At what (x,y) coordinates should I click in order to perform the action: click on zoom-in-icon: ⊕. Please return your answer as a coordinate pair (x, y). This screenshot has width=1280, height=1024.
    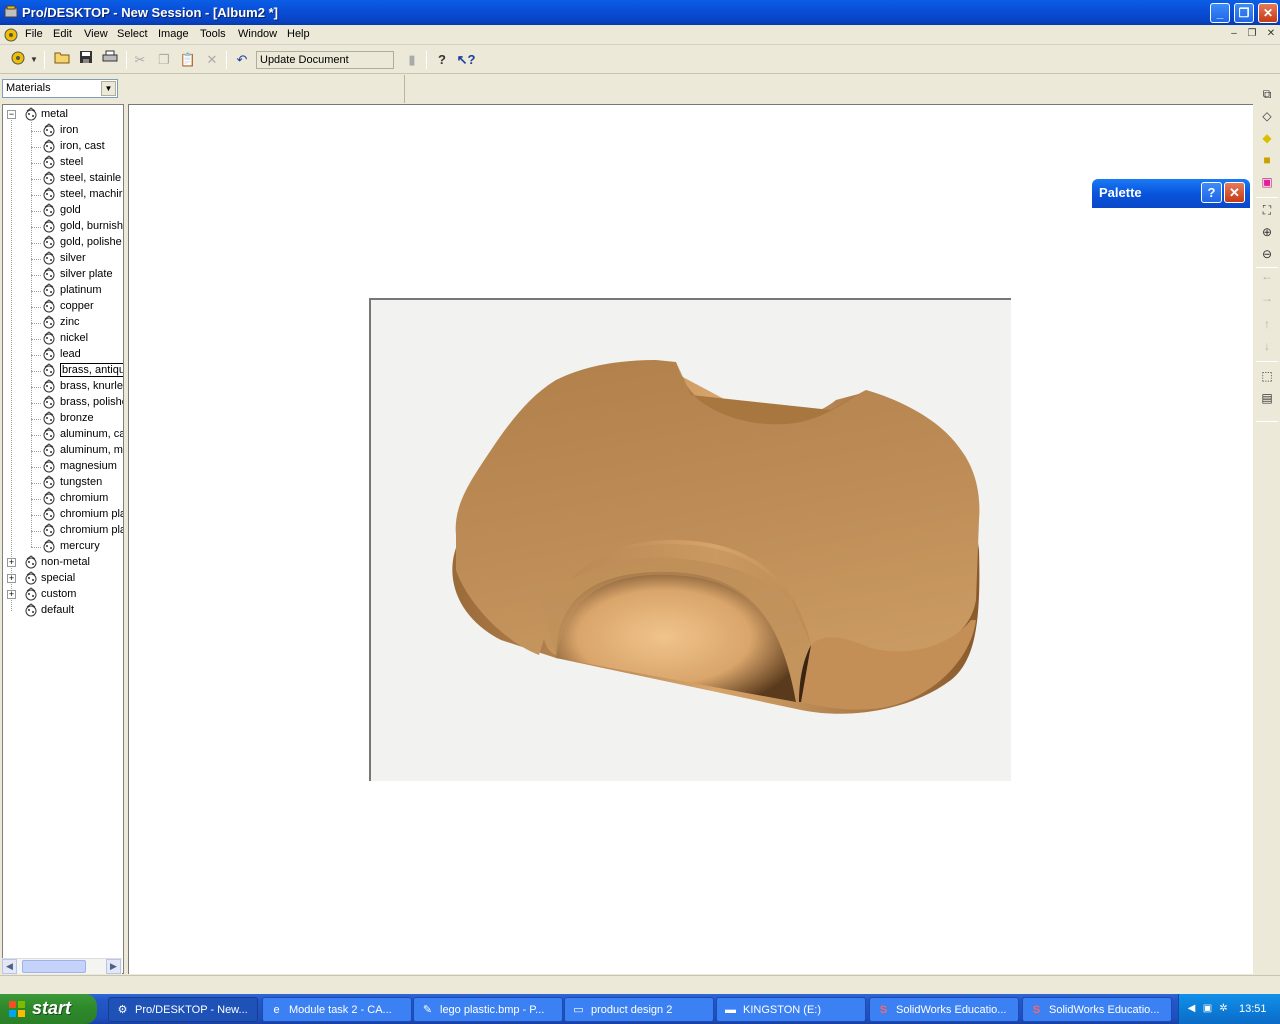
    Looking at the image, I should click on (1267, 232).